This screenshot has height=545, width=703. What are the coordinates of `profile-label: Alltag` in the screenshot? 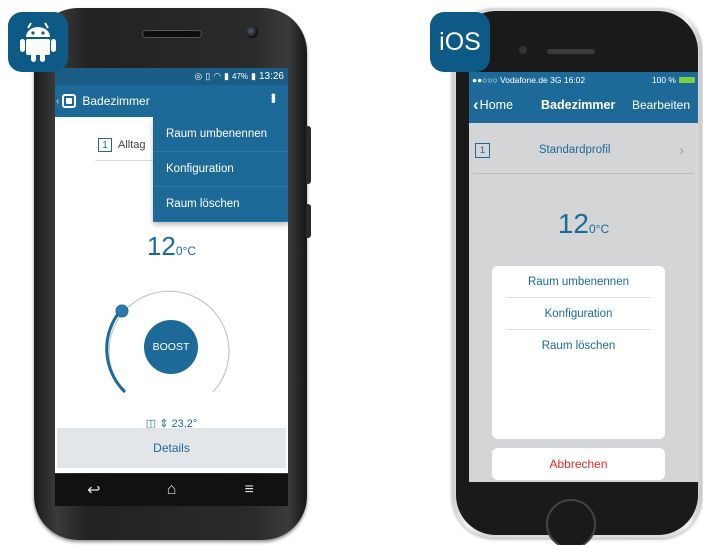 It's located at (132, 145).